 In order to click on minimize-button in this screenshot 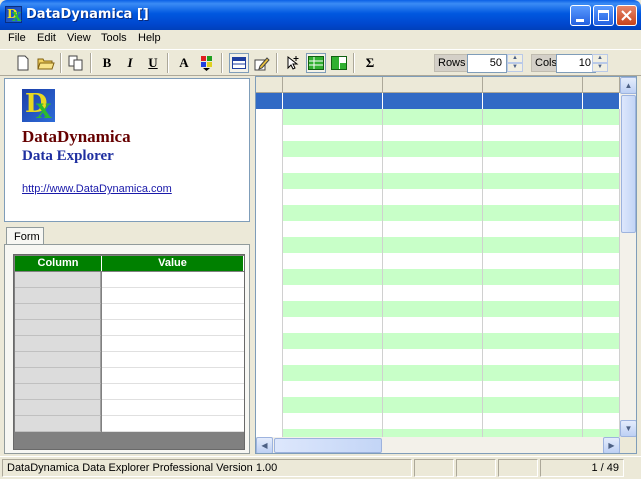, I will do `click(580, 15)`.